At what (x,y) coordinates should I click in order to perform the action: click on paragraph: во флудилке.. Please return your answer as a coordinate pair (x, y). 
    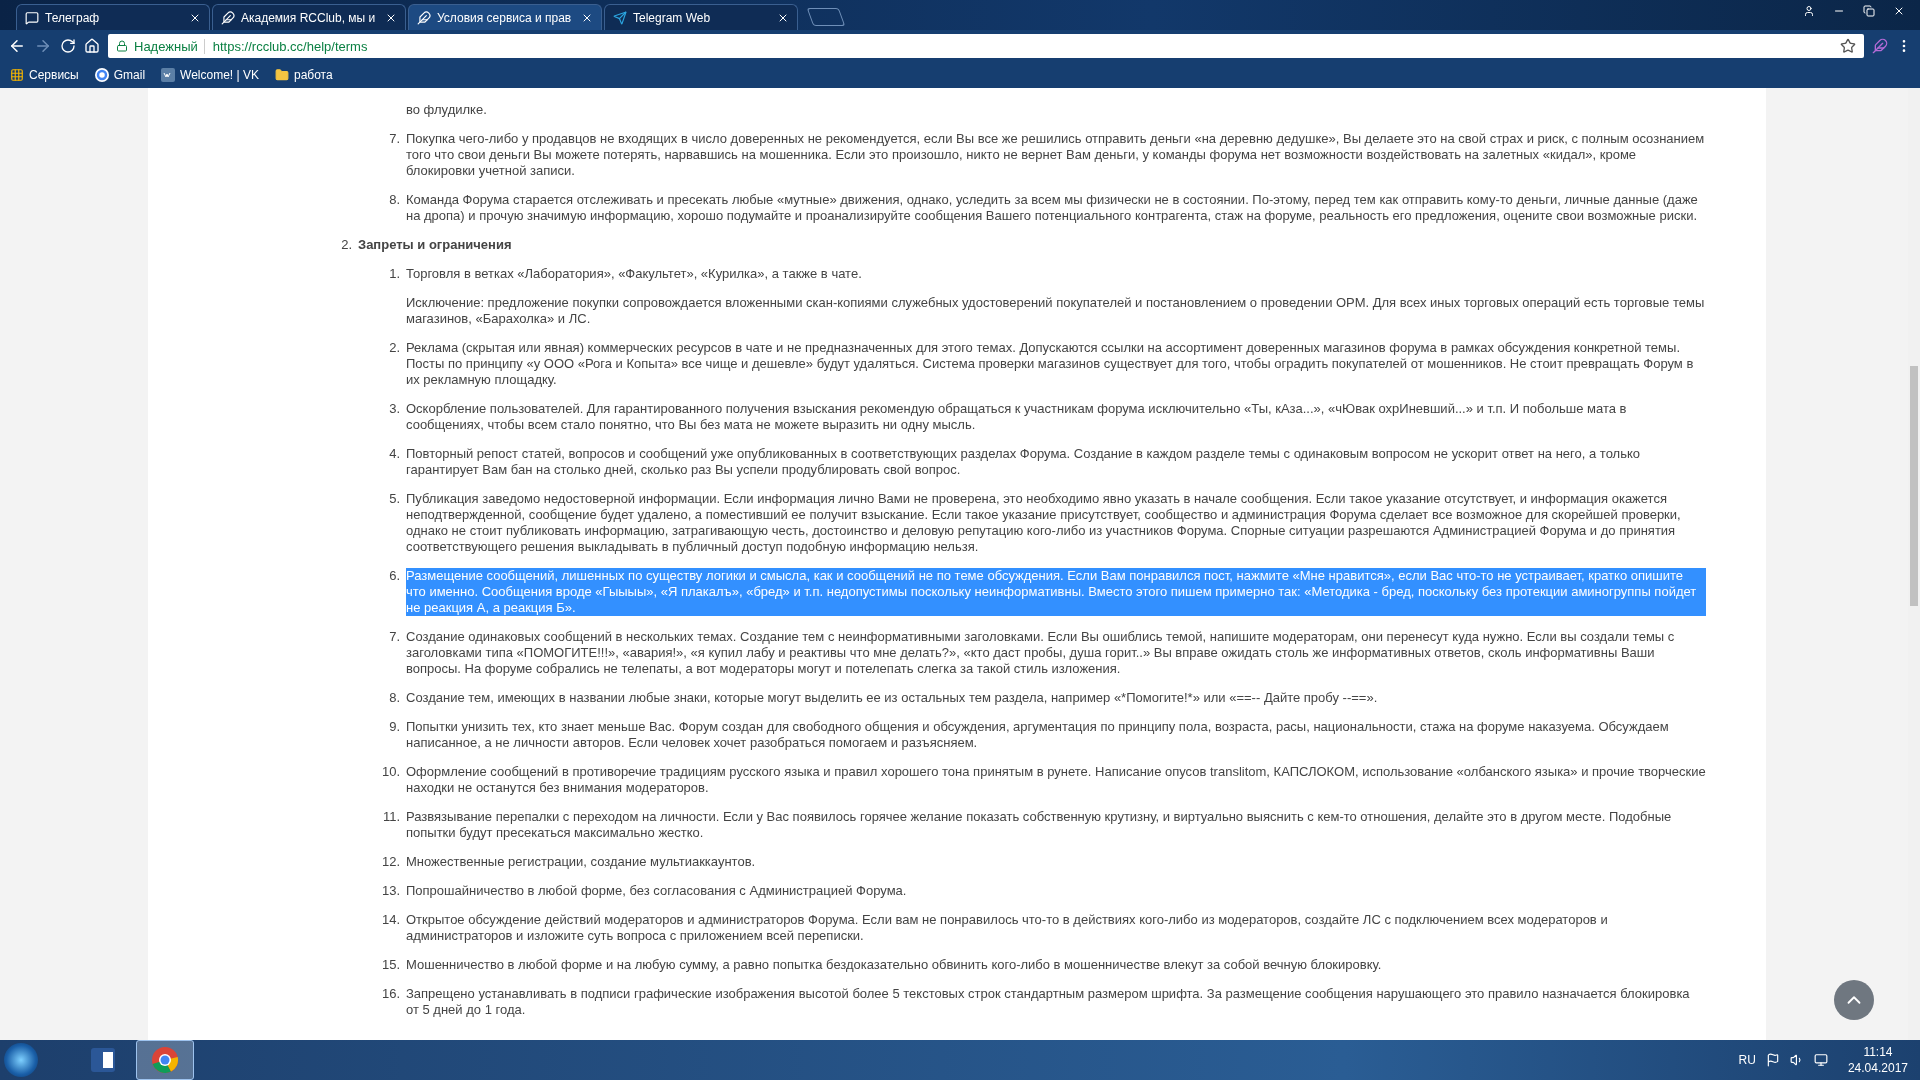
    Looking at the image, I should click on (447, 110).